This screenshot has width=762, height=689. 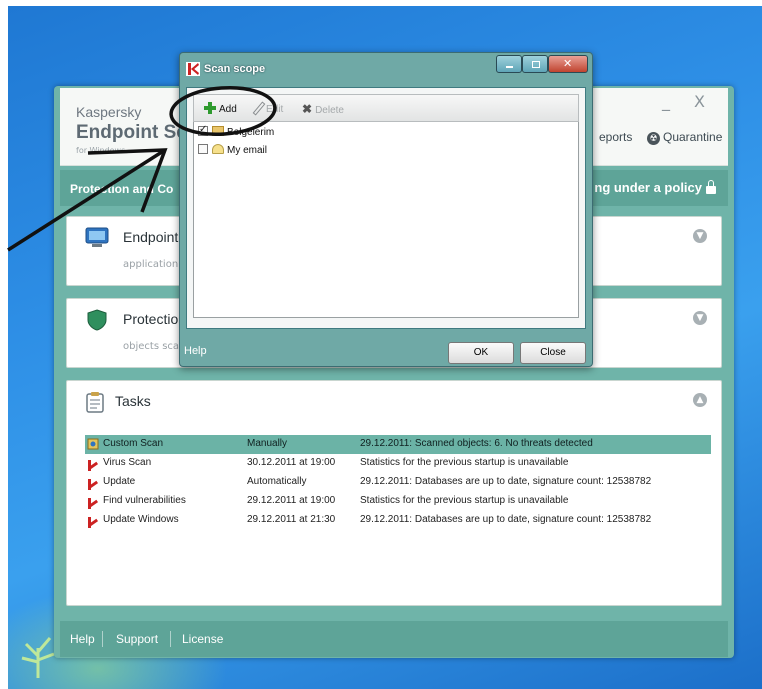 What do you see at coordinates (38, 657) in the screenshot?
I see `desktop-sprig-decoration` at bounding box center [38, 657].